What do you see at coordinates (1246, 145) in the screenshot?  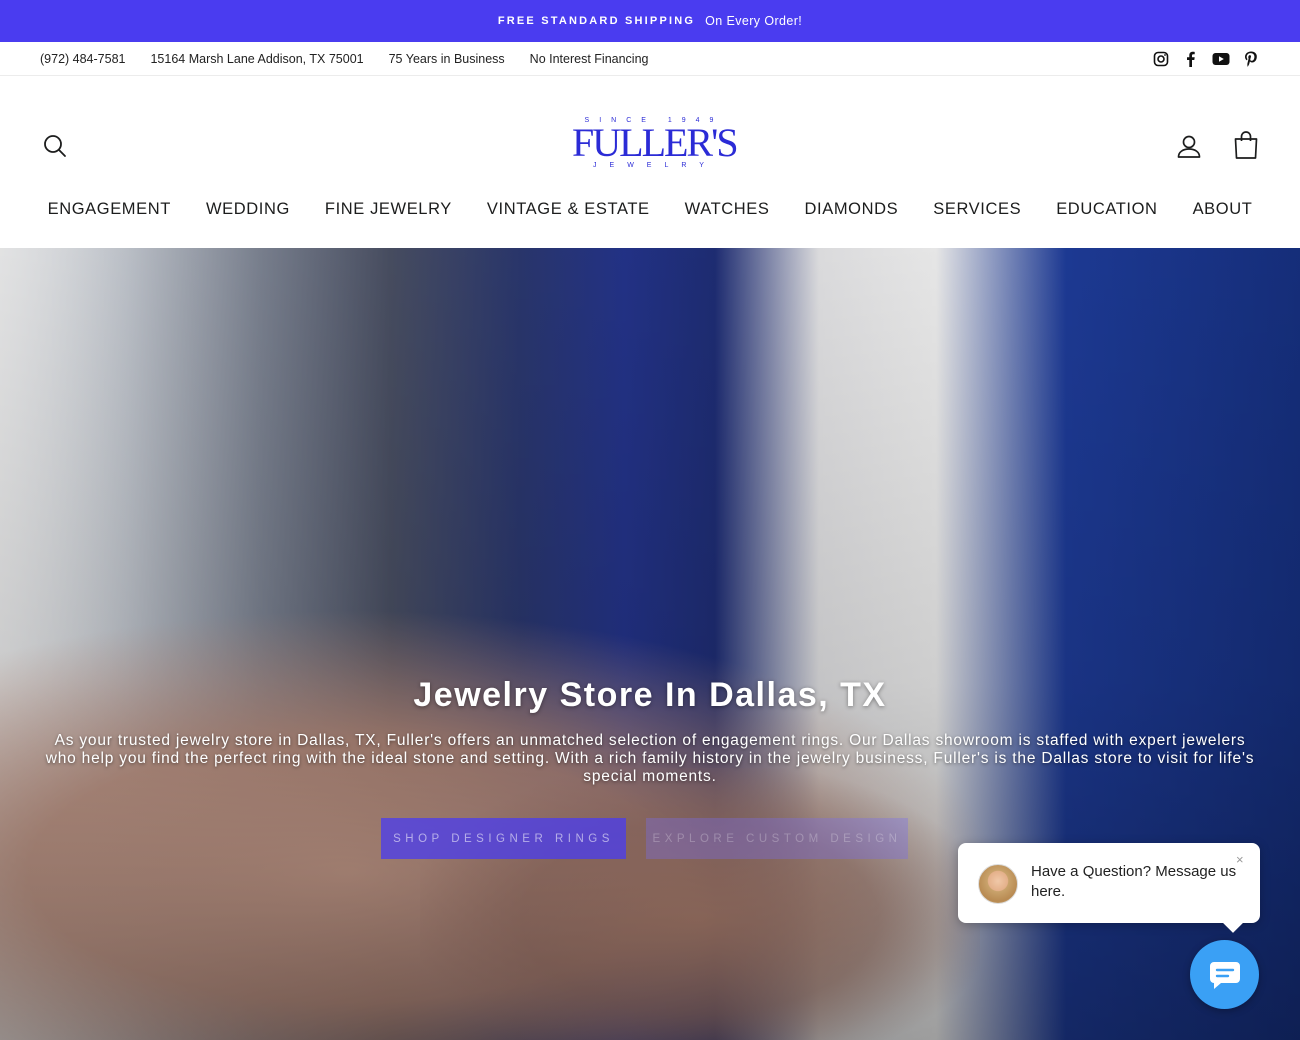 I see `cart-icon` at bounding box center [1246, 145].